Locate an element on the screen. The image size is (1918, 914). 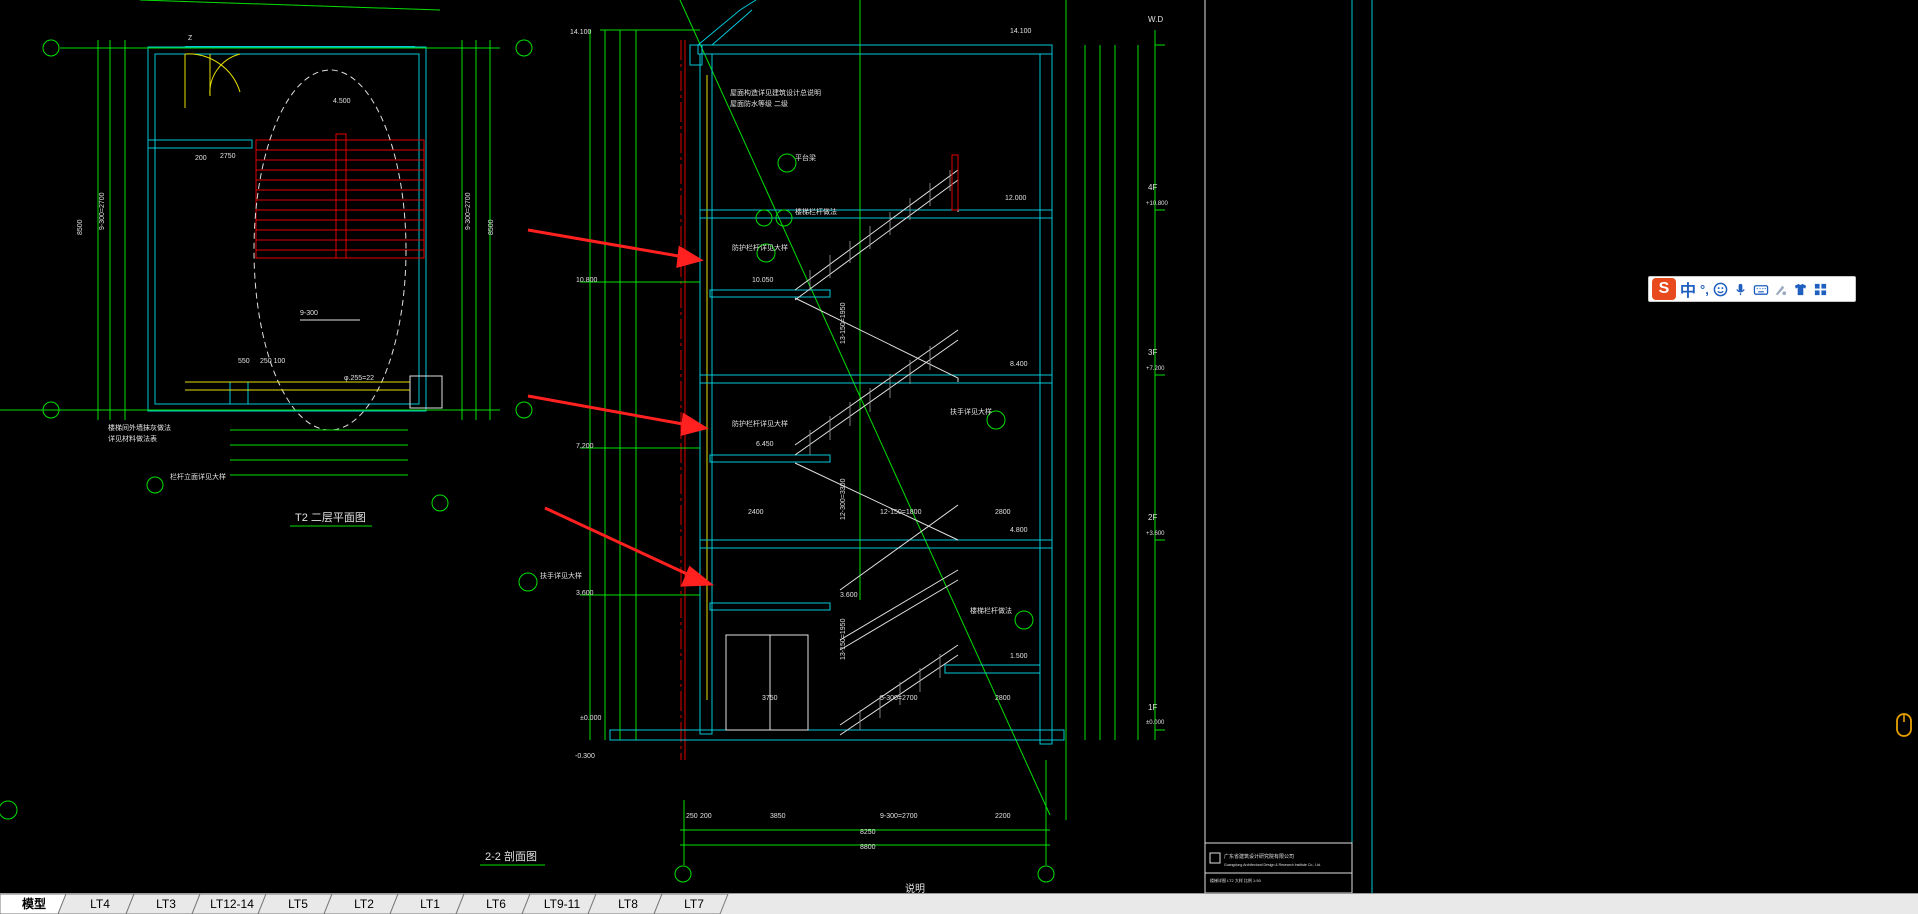
title-block is located at coordinates (1288, 446).